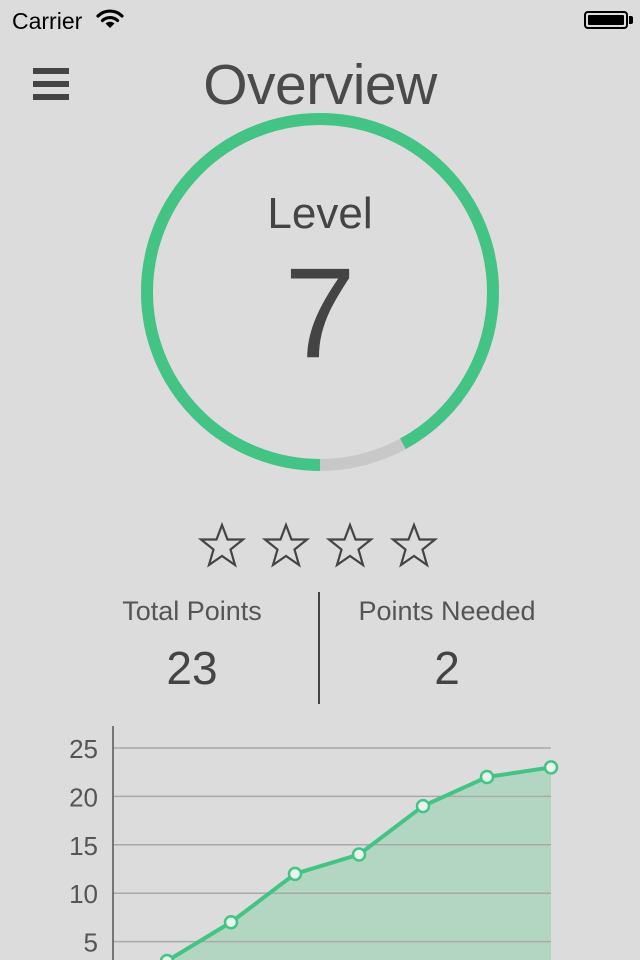  What do you see at coordinates (323, 546) in the screenshot?
I see `star-rating` at bounding box center [323, 546].